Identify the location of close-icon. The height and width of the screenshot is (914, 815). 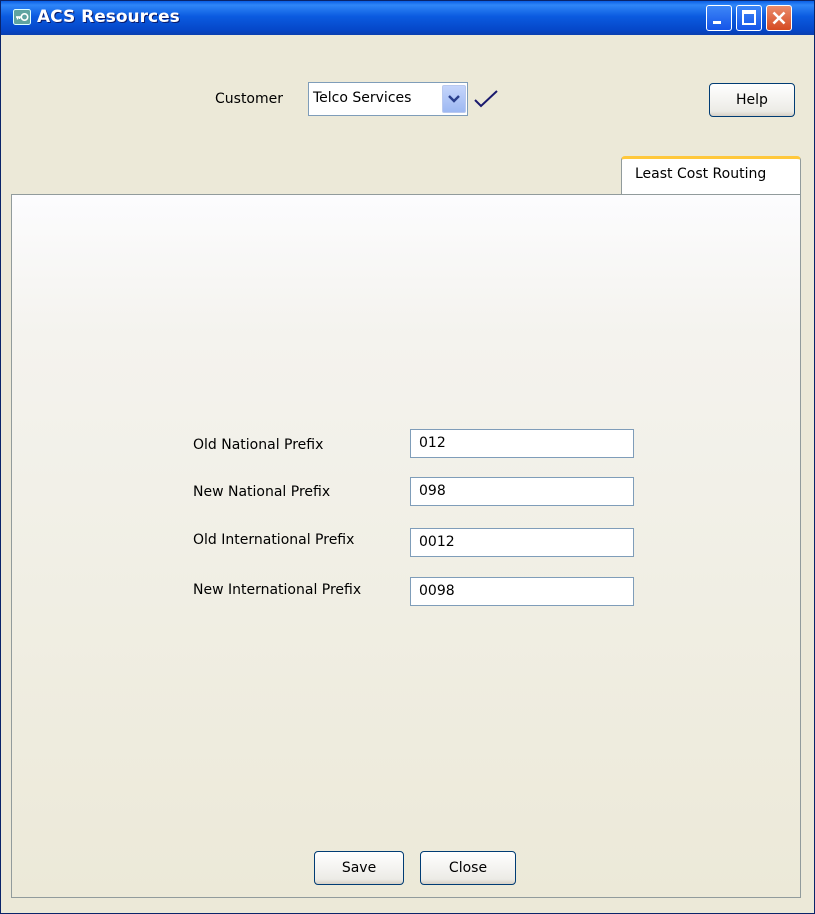
(779, 18).